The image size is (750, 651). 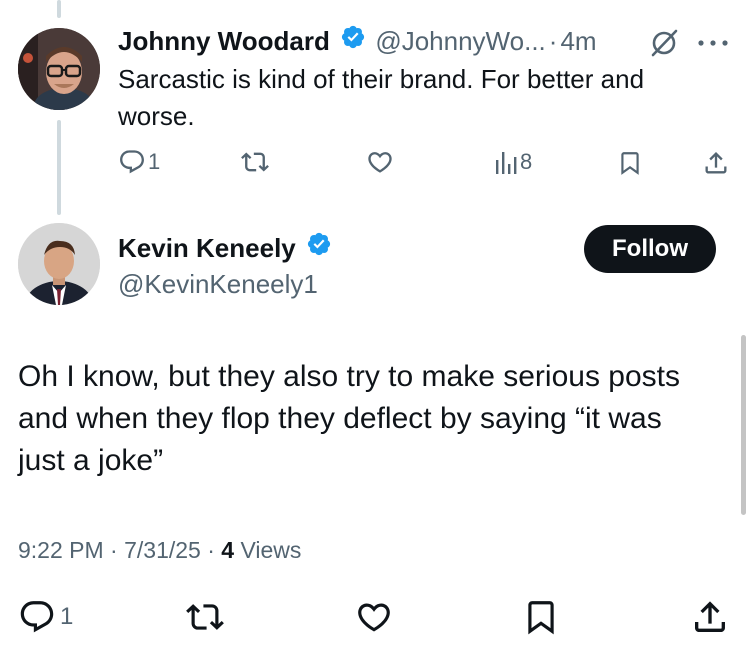 I want to click on reply-time: 4m, so click(x=578, y=41).